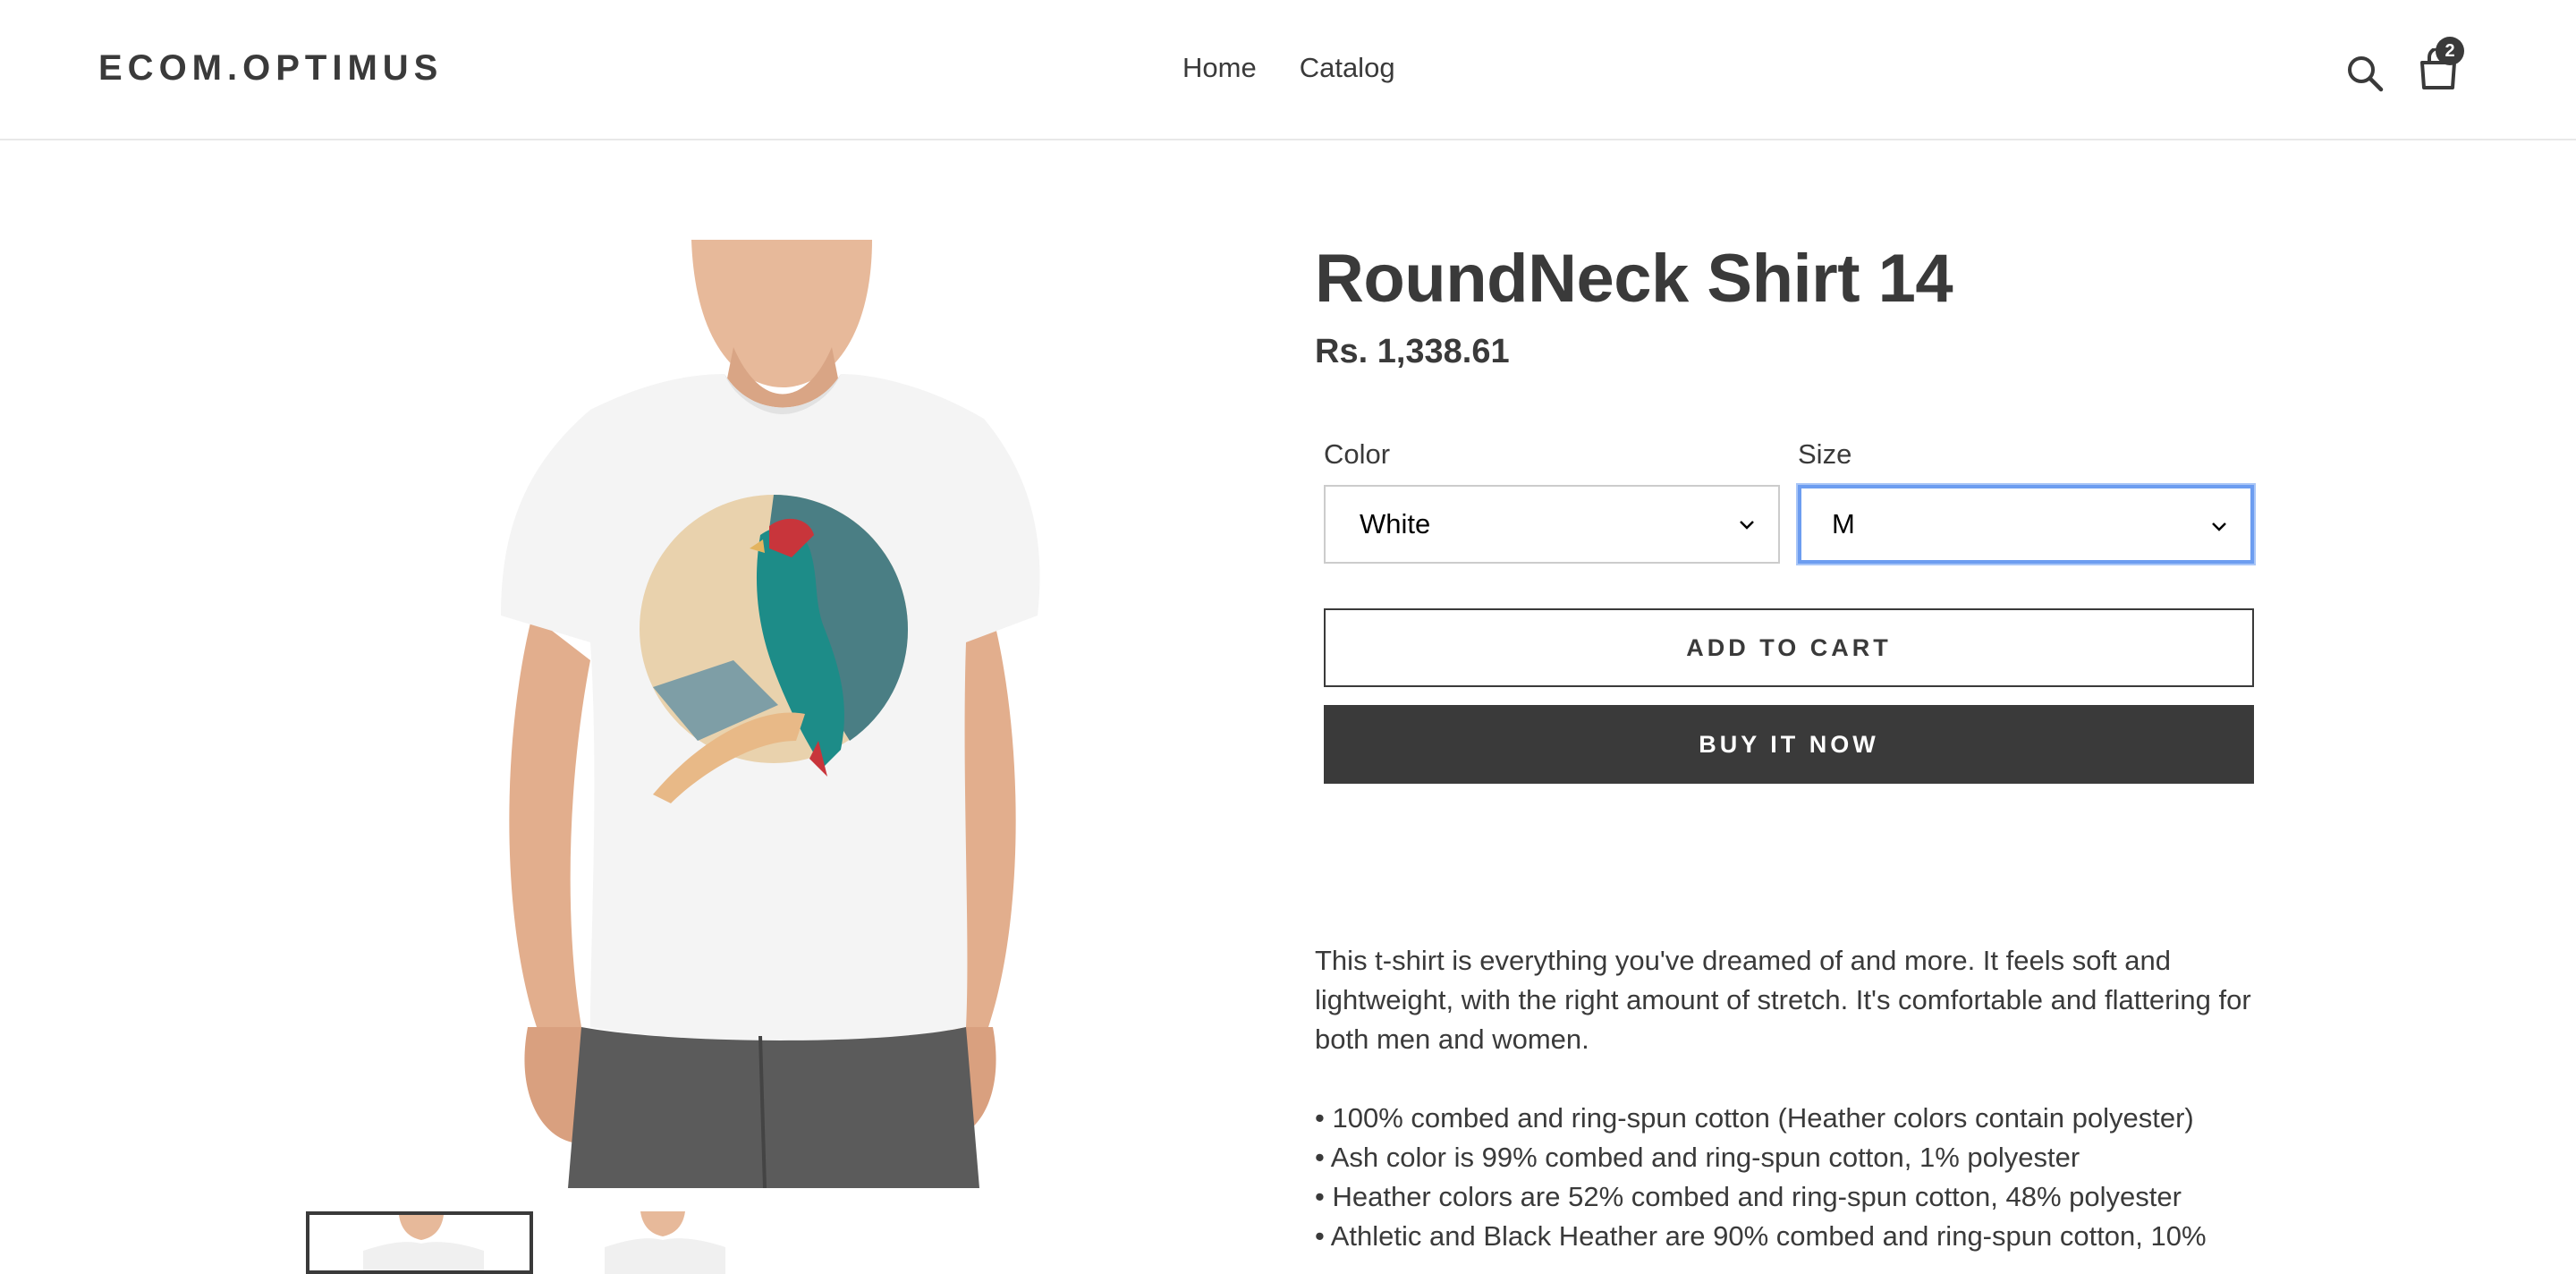 The image size is (2576, 1274). I want to click on buy-it-now-button: BUY IT NOW, so click(1789, 744).